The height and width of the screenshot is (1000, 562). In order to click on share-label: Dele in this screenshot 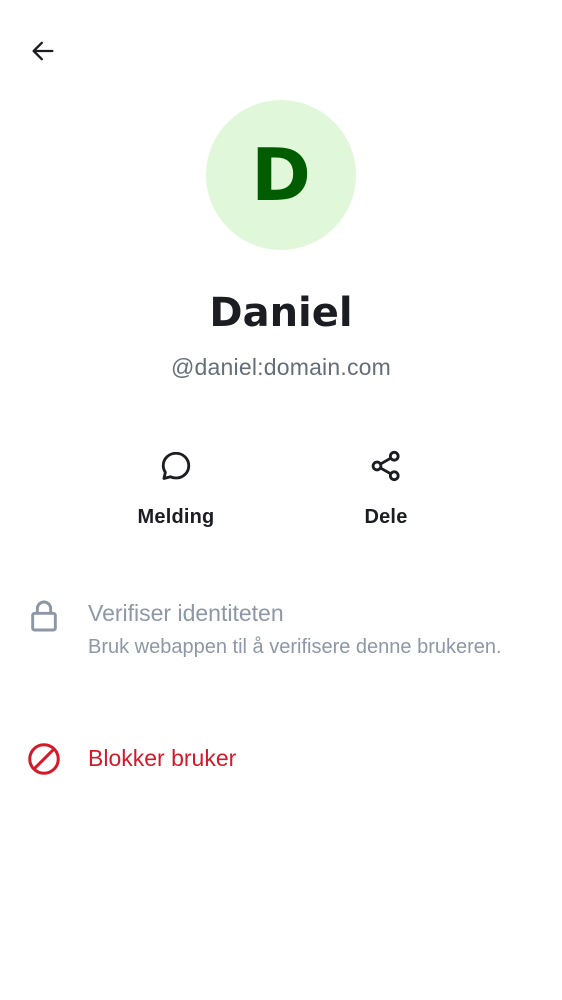, I will do `click(386, 517)`.